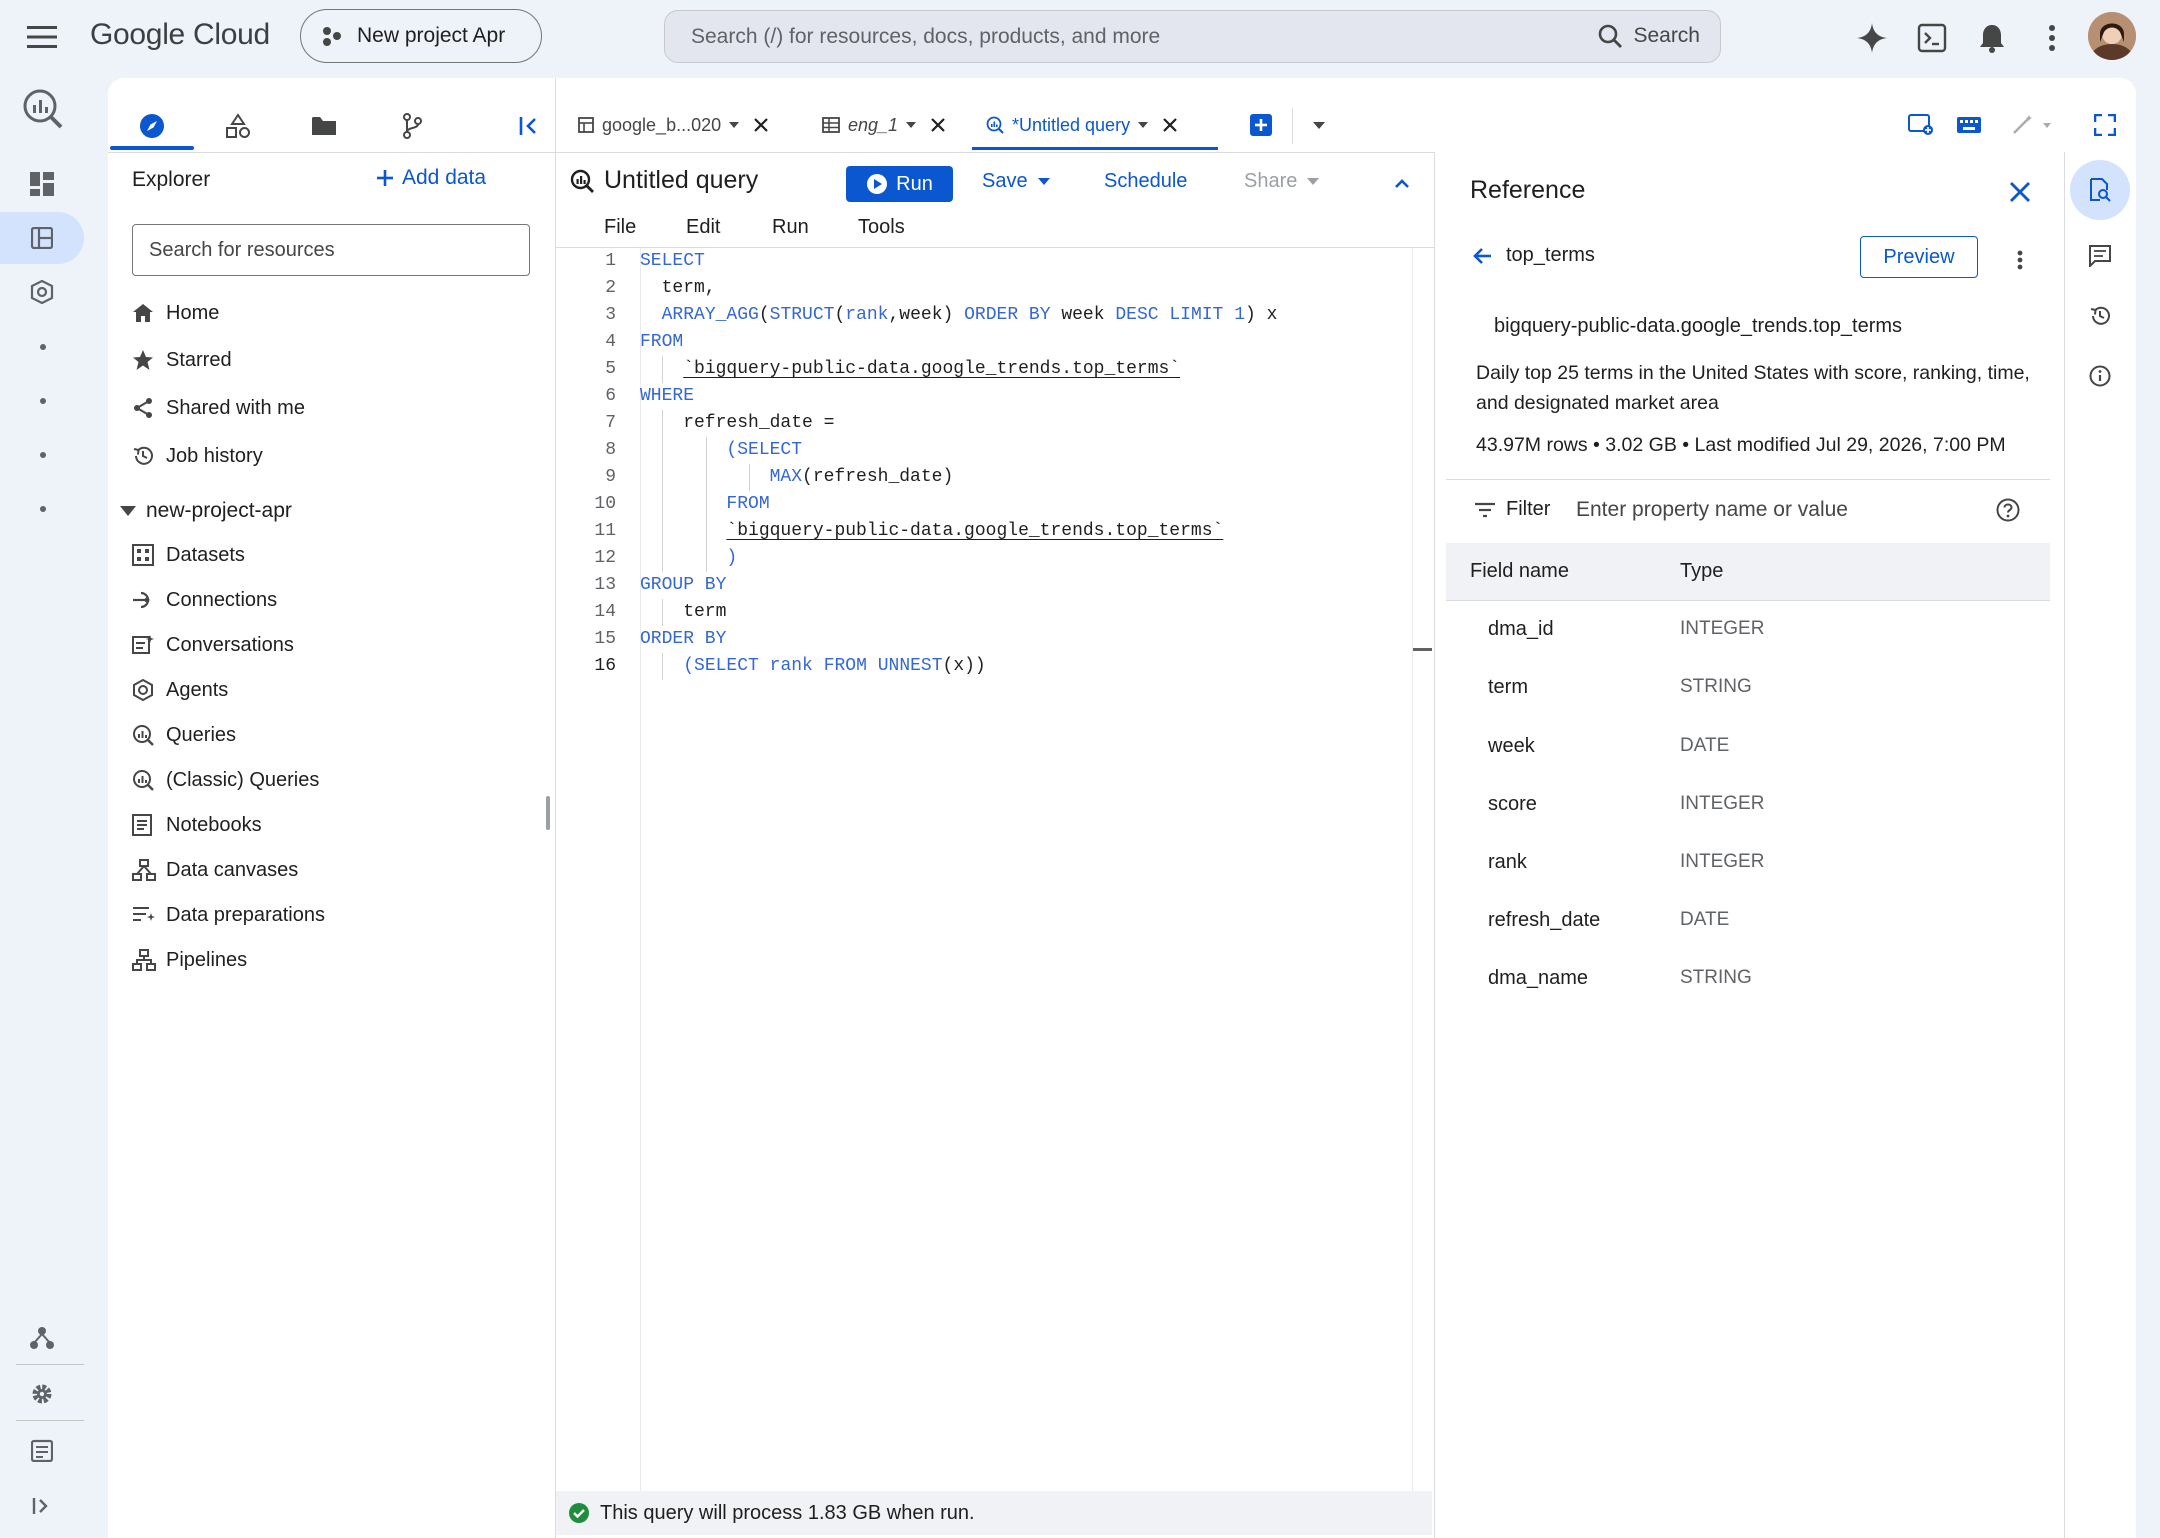  Describe the element at coordinates (1145, 181) in the screenshot. I see `schedule-button: Schedule` at that location.